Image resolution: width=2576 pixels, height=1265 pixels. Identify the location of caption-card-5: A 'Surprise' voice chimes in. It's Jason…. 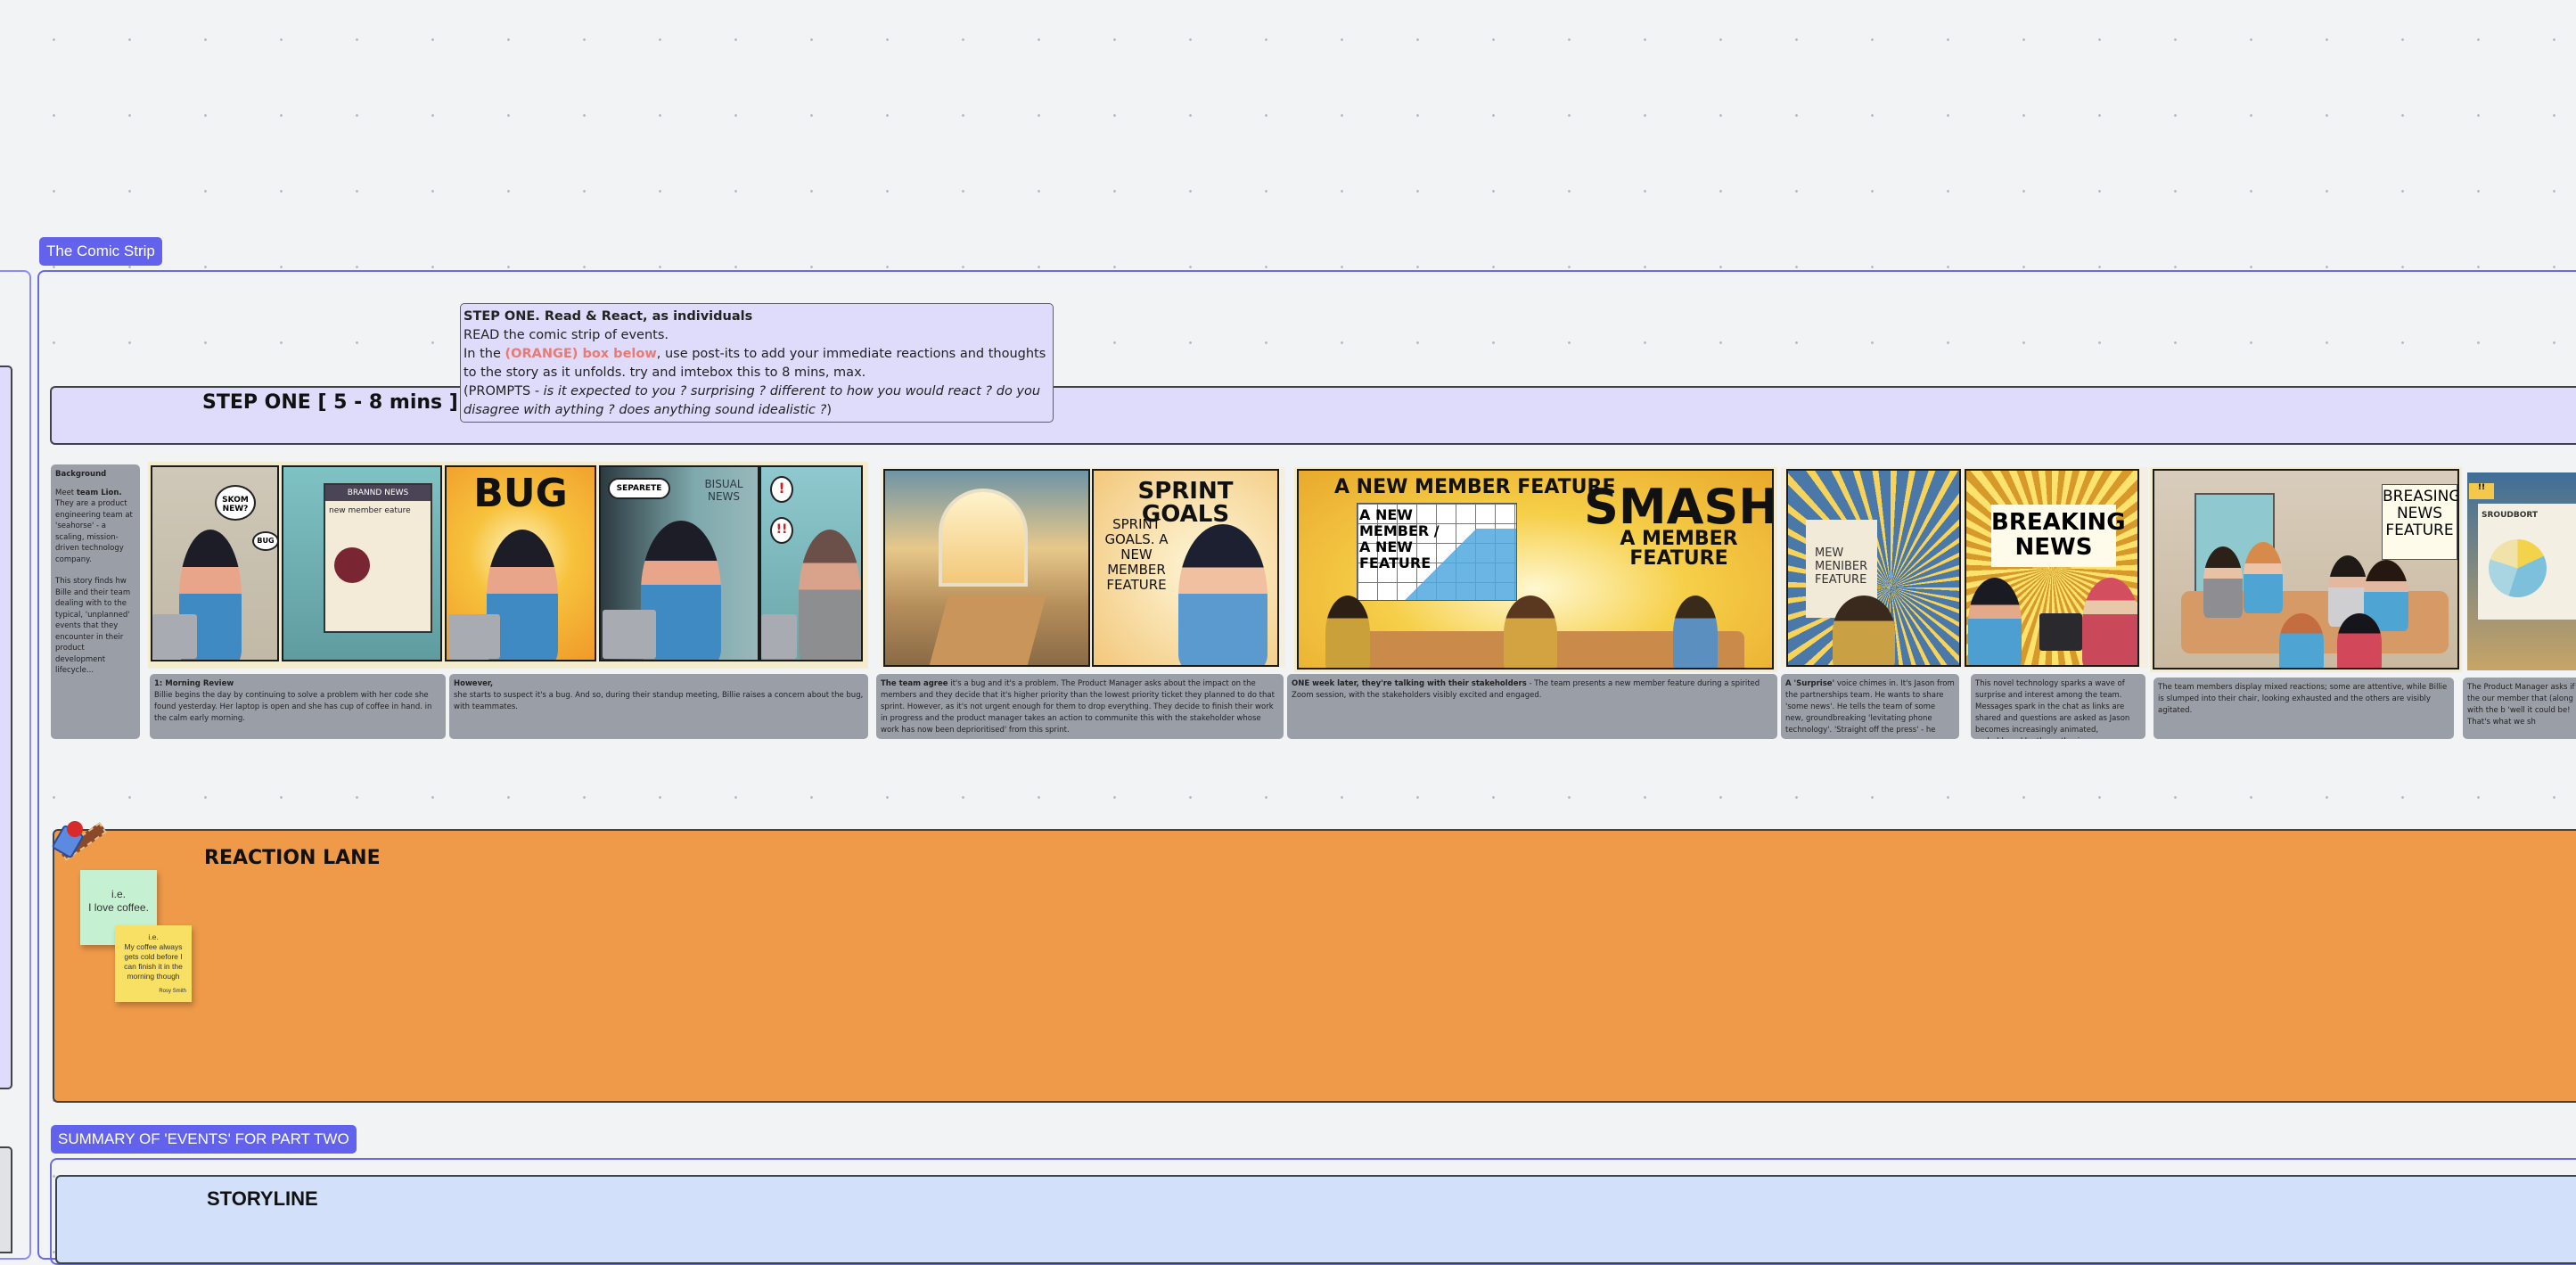
(1870, 706).